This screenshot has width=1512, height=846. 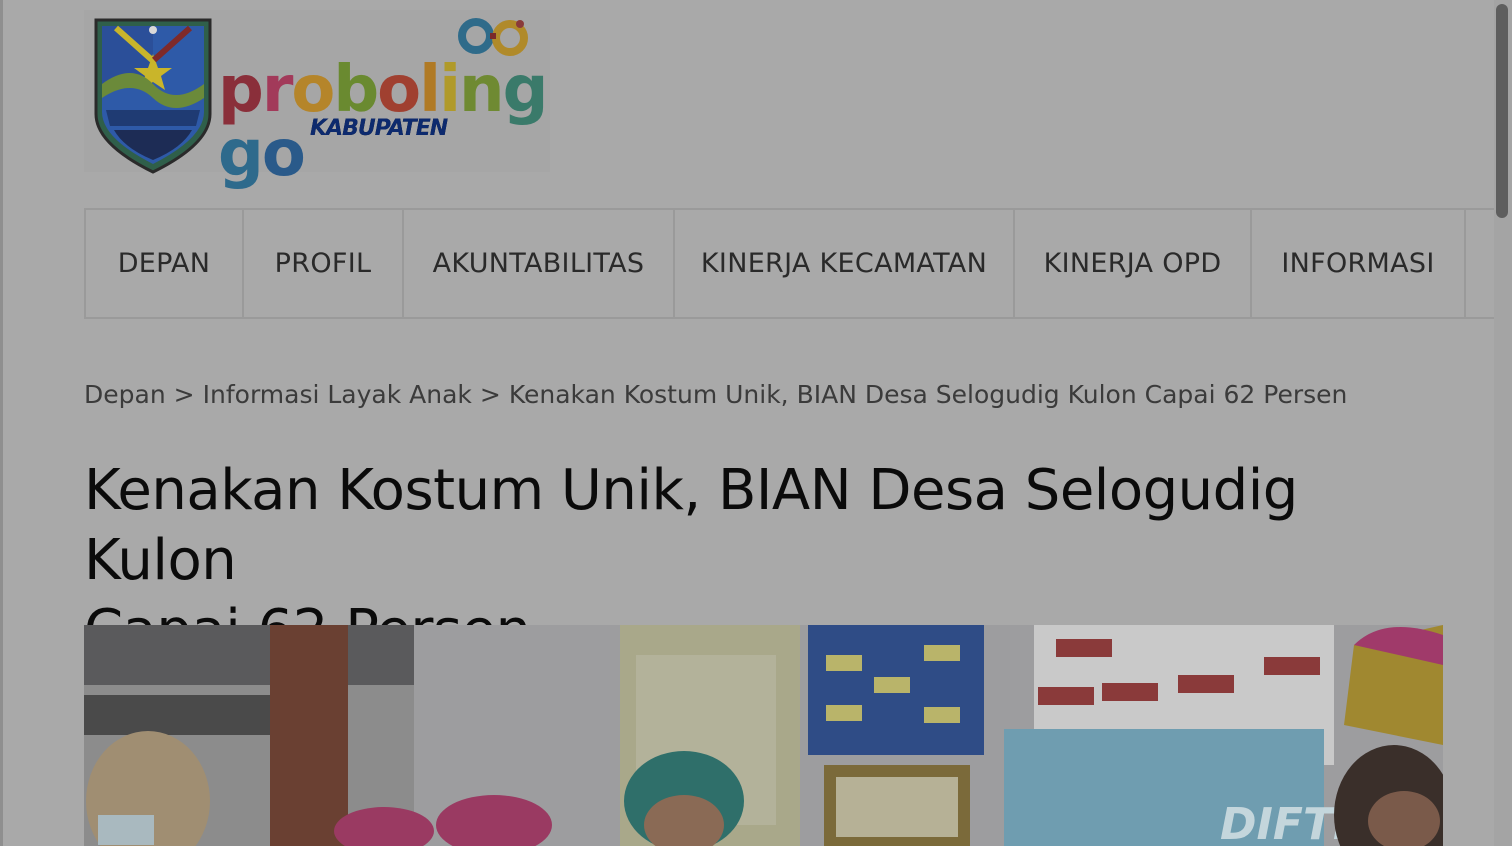 I want to click on crest-emblem-icon, so click(x=153, y=96).